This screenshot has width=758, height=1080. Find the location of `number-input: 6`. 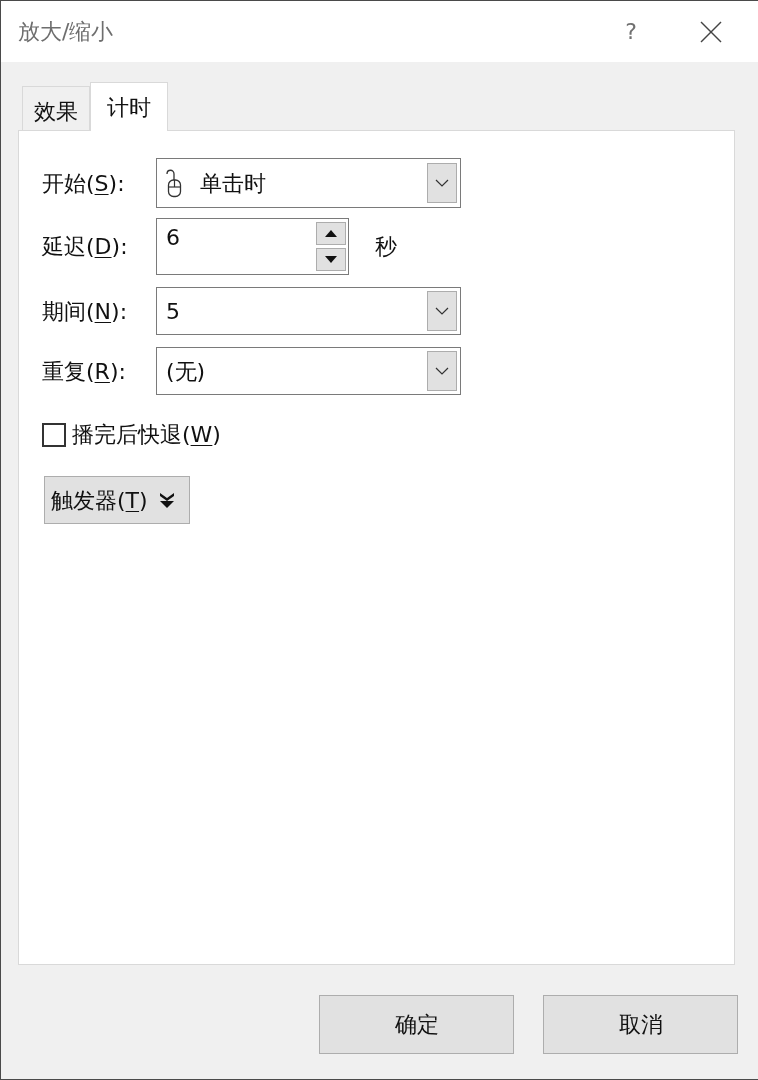

number-input: 6 is located at coordinates (252, 246).